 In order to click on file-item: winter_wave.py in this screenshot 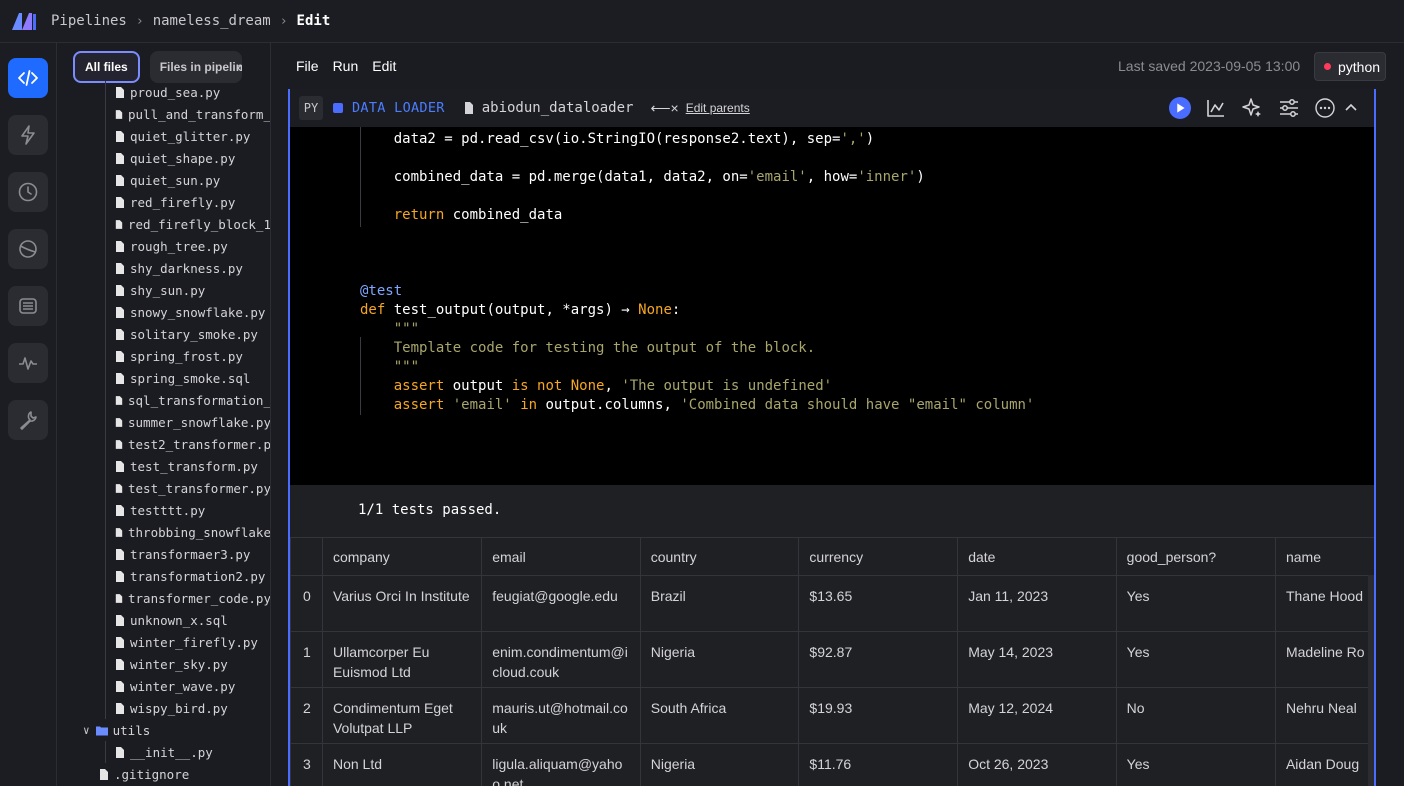, I will do `click(167, 686)`.